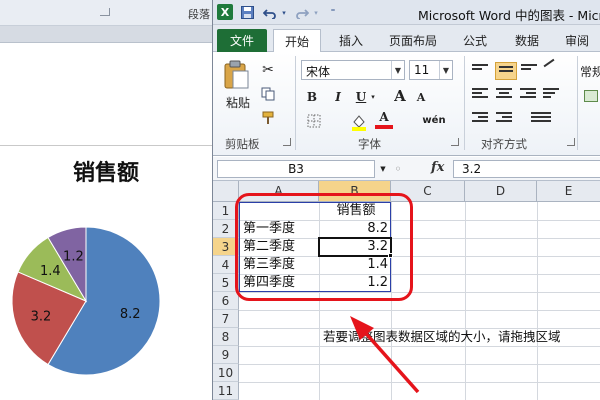  I want to click on annotation-ring, so click(324, 247).